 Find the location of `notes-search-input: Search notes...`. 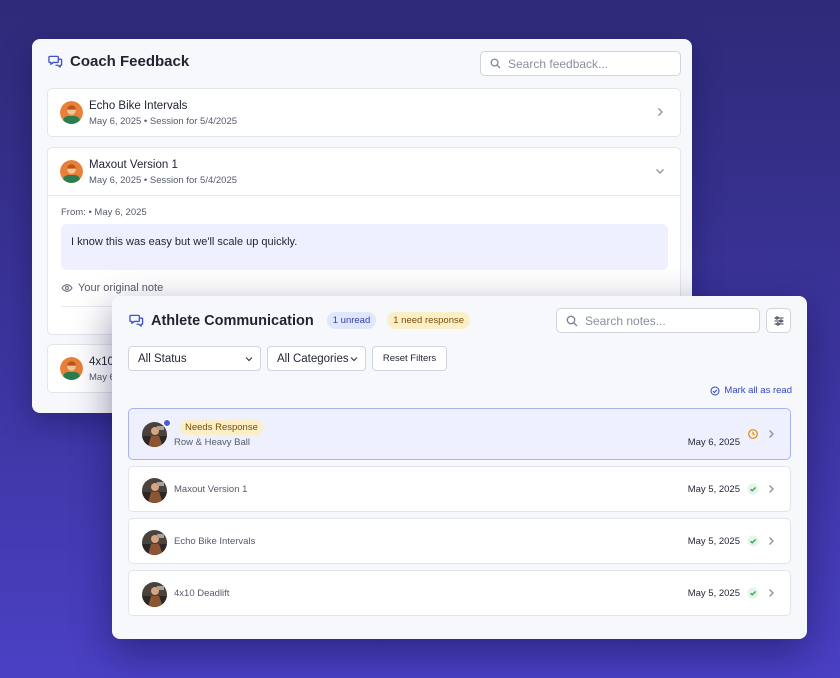

notes-search-input: Search notes... is located at coordinates (658, 320).